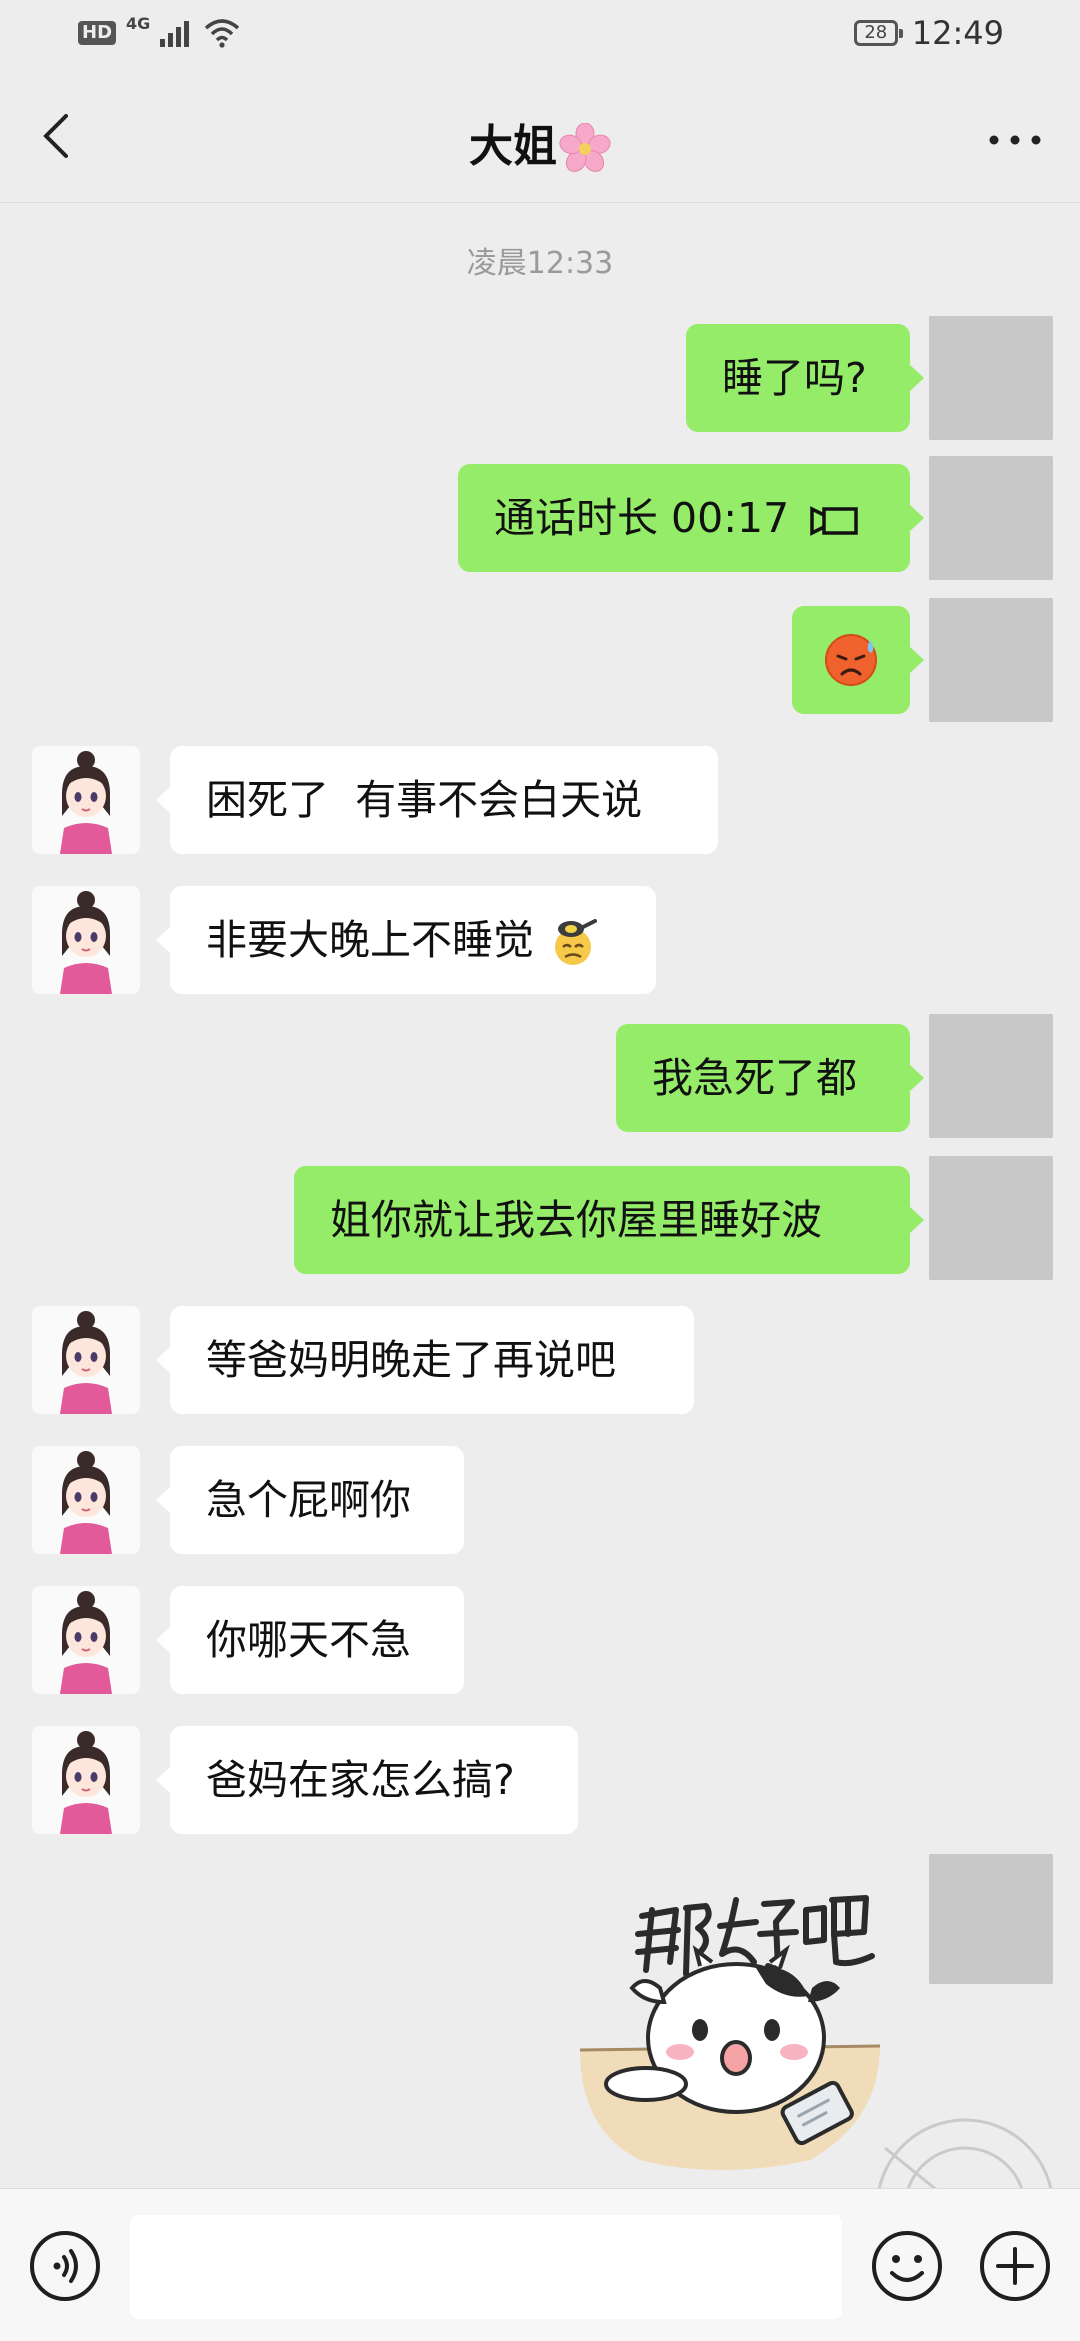 The image size is (1080, 2341). What do you see at coordinates (370, 940) in the screenshot?
I see `message-text: 非要大晚上不睡觉` at bounding box center [370, 940].